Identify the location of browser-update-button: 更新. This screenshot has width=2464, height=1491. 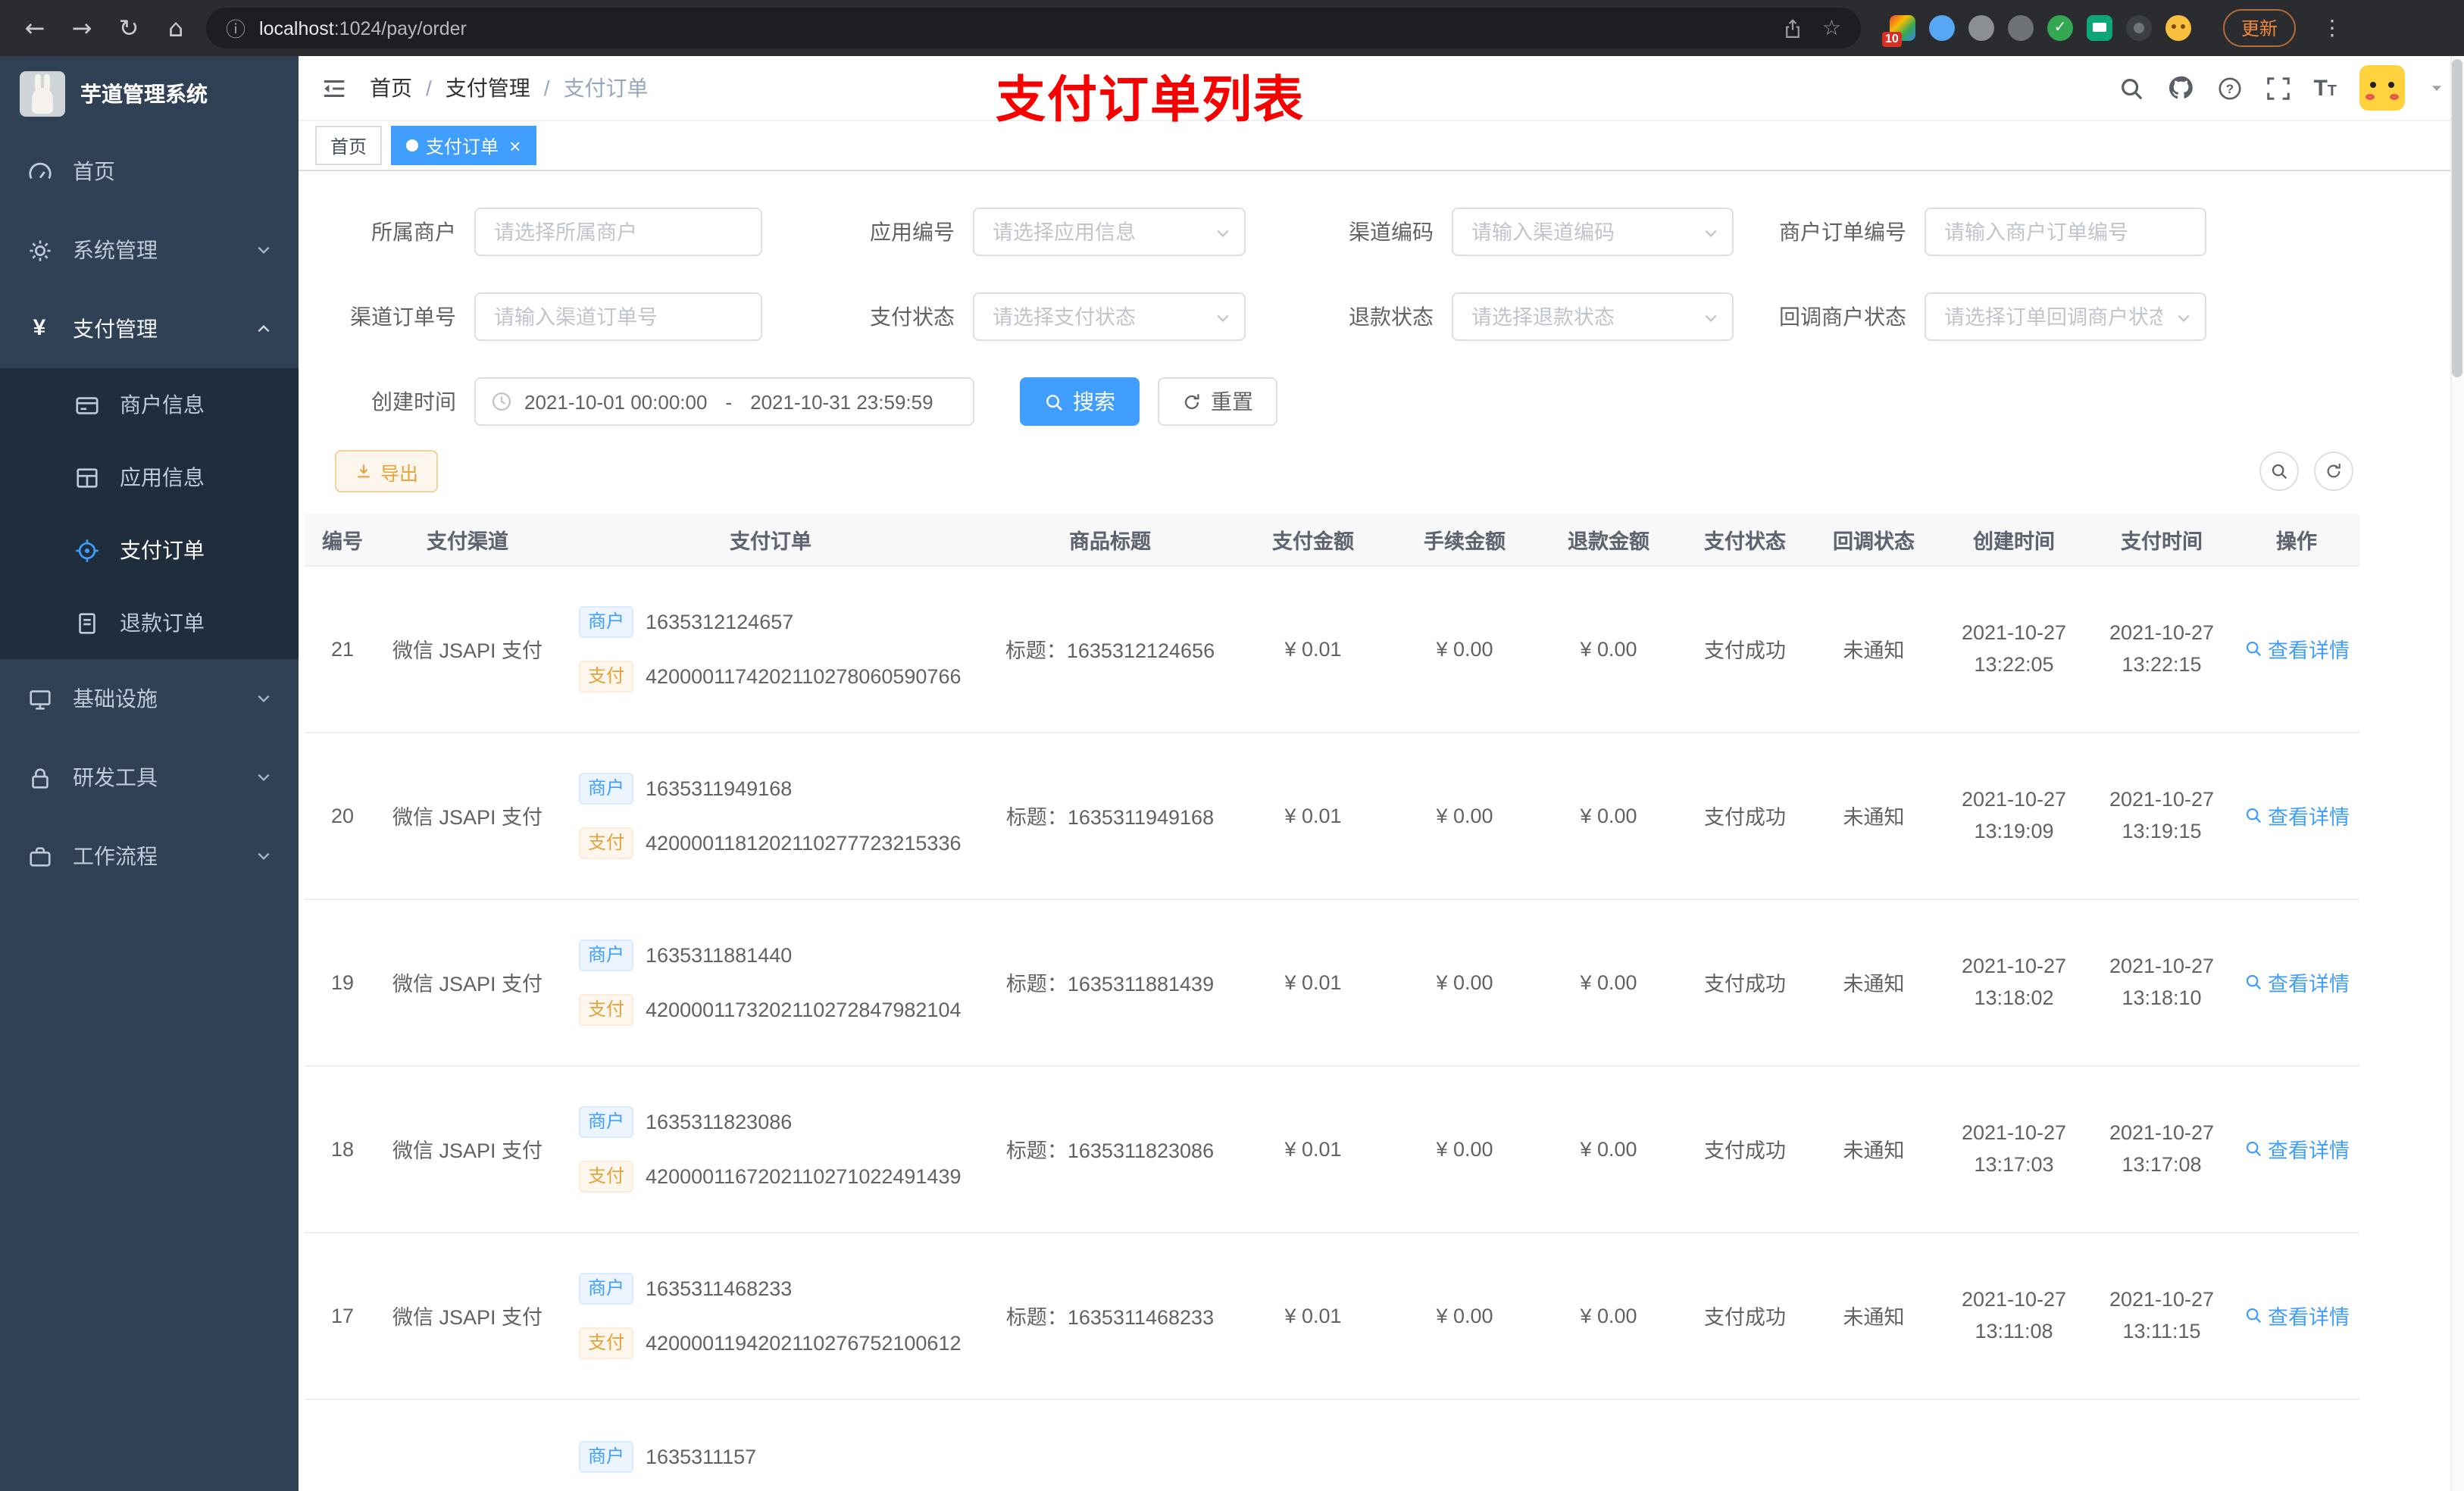
(2260, 28).